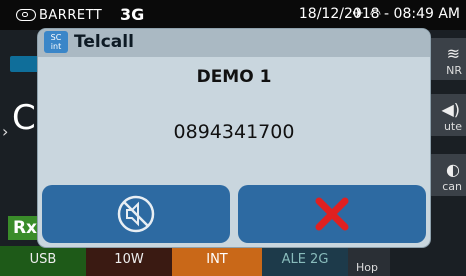  I want to click on mute-button, so click(136, 214).